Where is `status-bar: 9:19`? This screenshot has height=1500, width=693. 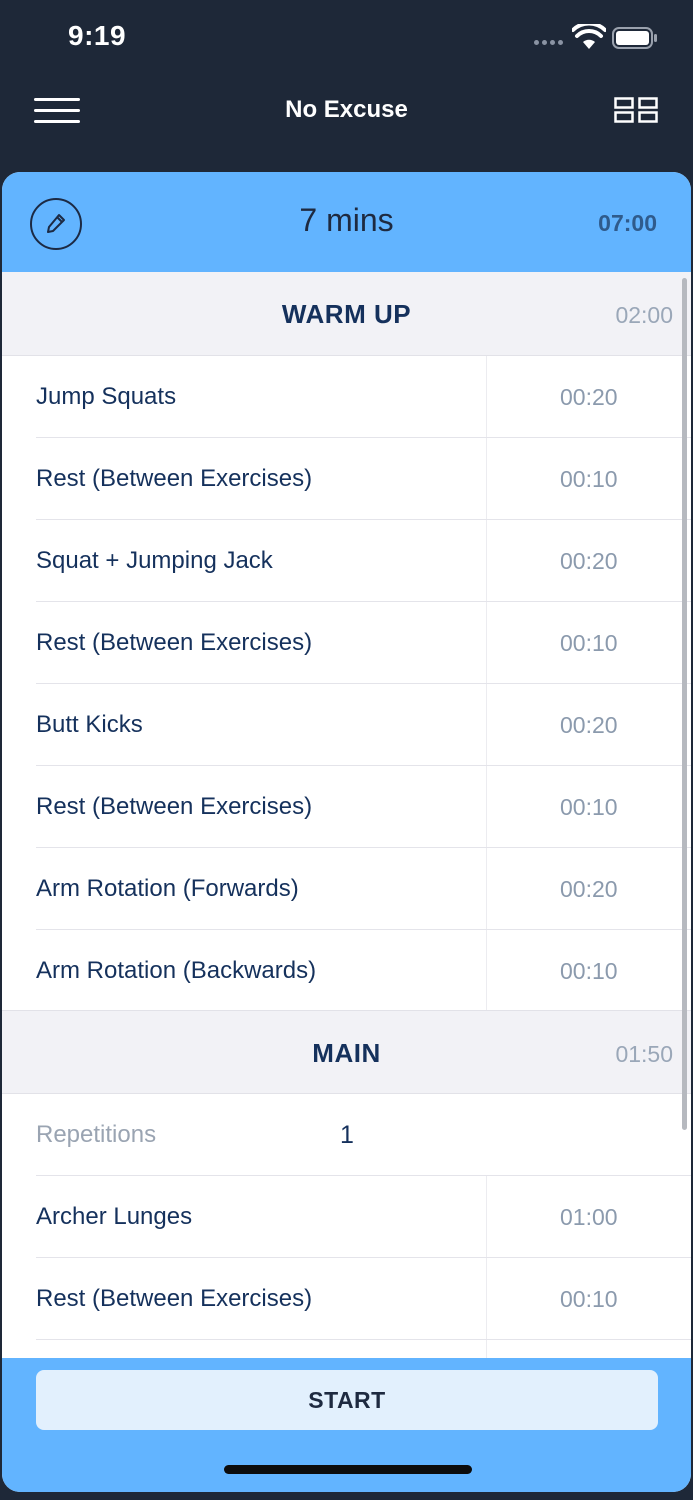 status-bar: 9:19 is located at coordinates (346, 38).